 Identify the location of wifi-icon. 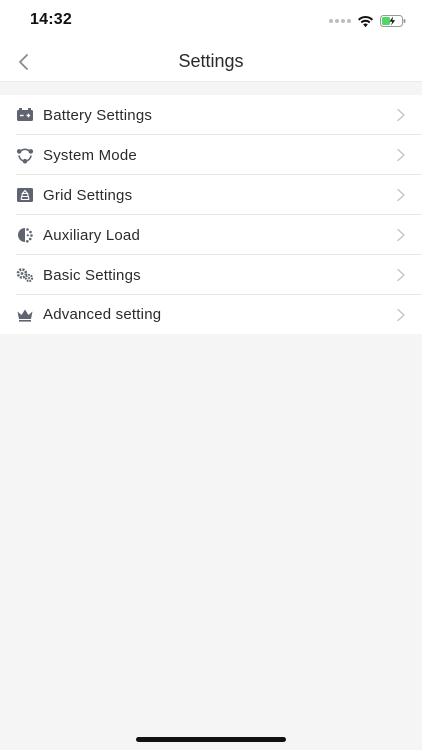
(365, 21).